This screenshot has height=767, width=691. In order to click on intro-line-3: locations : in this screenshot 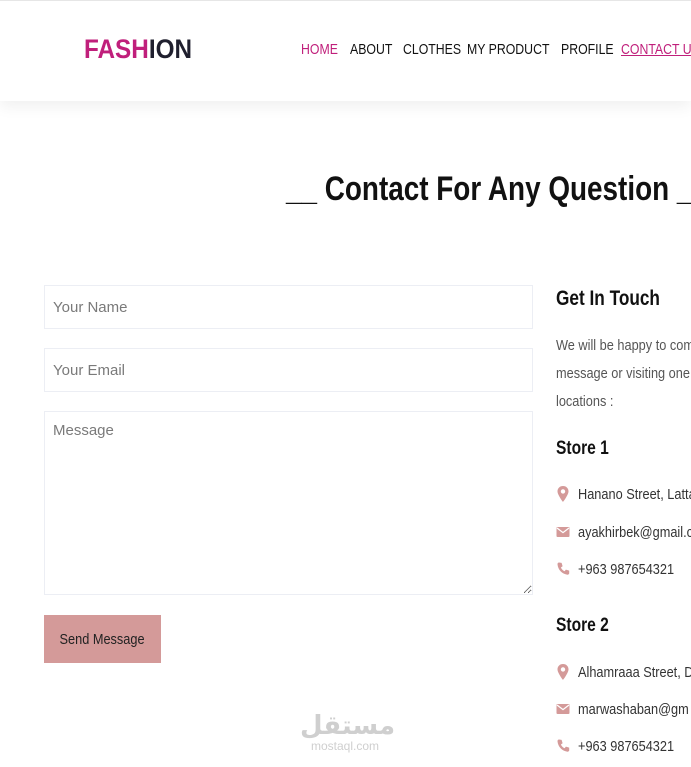, I will do `click(585, 401)`.